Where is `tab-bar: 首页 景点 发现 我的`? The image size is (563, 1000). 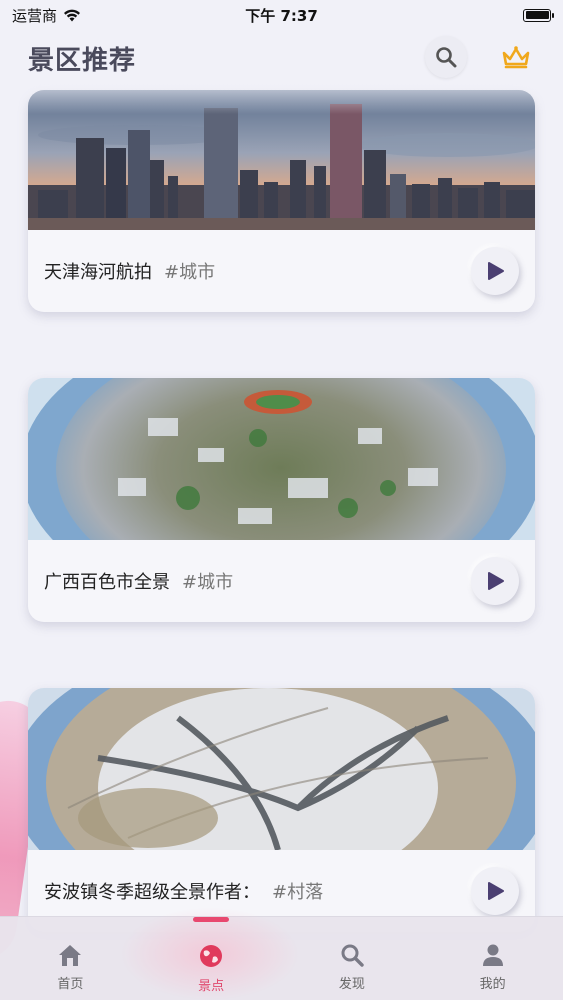 tab-bar: 首页 景点 发现 我的 is located at coordinates (281, 953).